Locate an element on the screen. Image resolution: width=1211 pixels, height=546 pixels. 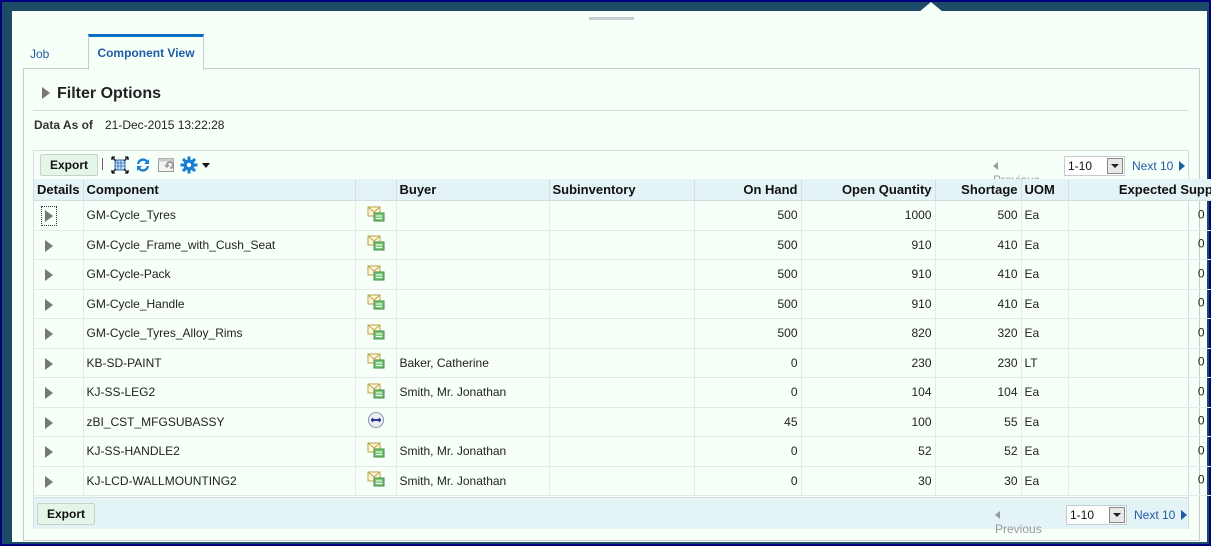
detach-icon is located at coordinates (120, 165).